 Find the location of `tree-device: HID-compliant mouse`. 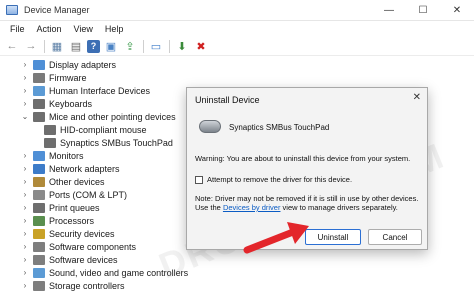

tree-device: HID-compliant mouse is located at coordinates (95, 129).